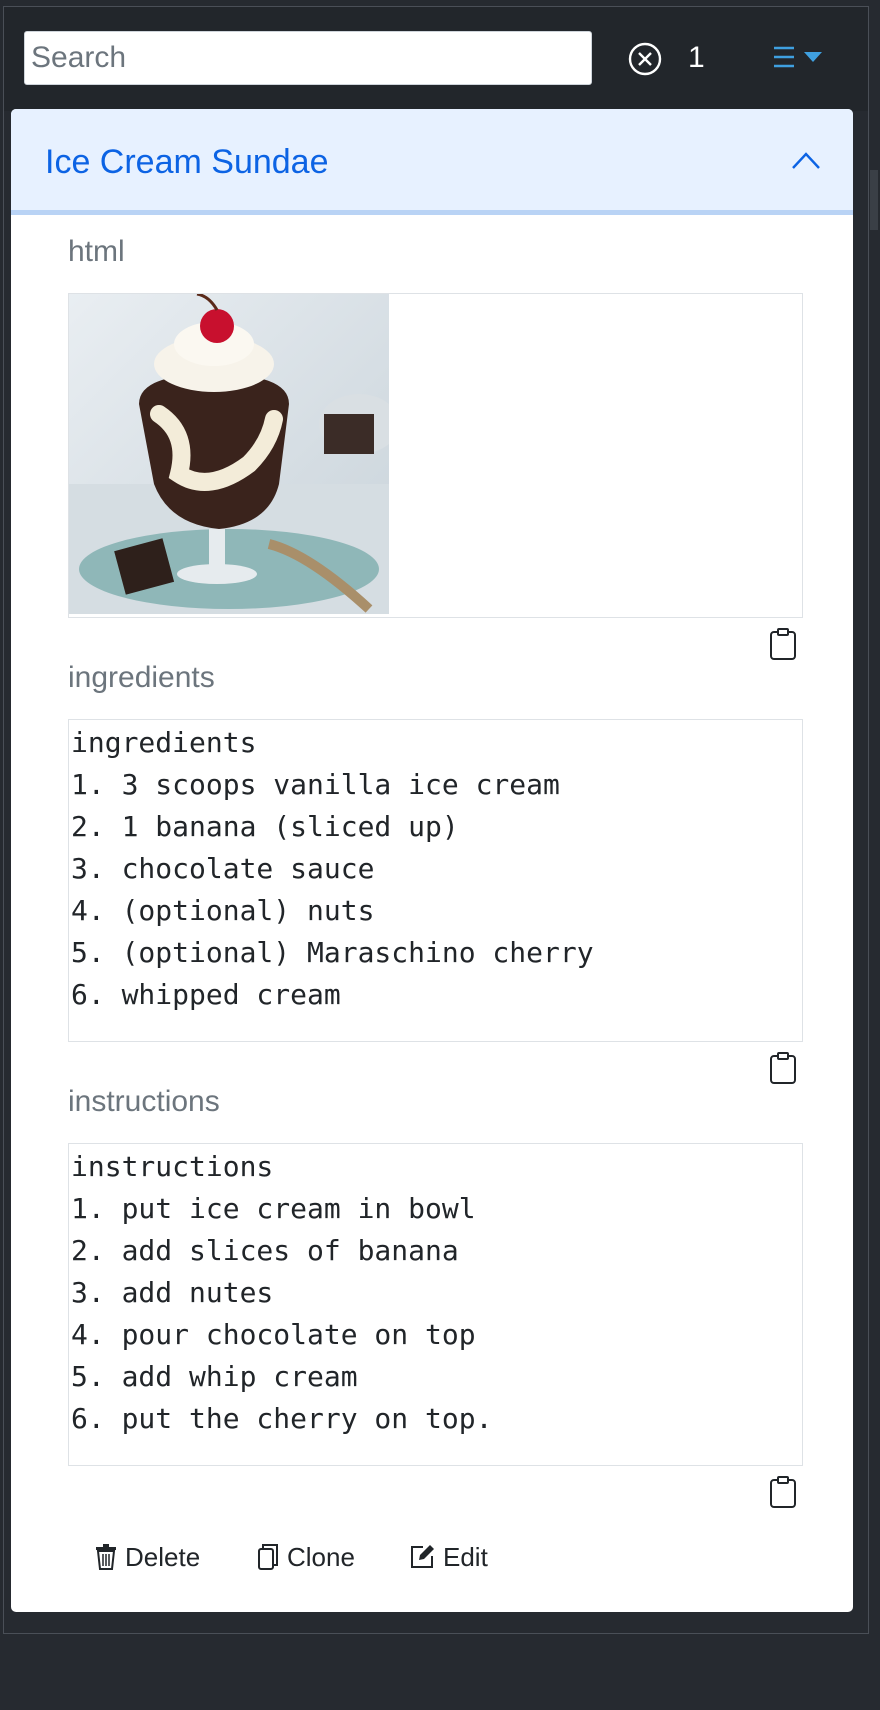  Describe the element at coordinates (265, 1250) in the screenshot. I see `instruction-line: 2. add slices of banana` at that location.